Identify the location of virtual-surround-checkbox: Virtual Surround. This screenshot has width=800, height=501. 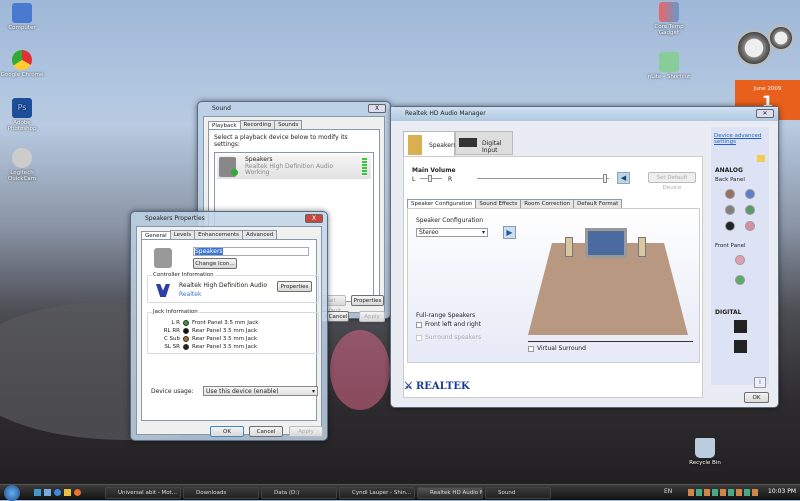
(557, 348).